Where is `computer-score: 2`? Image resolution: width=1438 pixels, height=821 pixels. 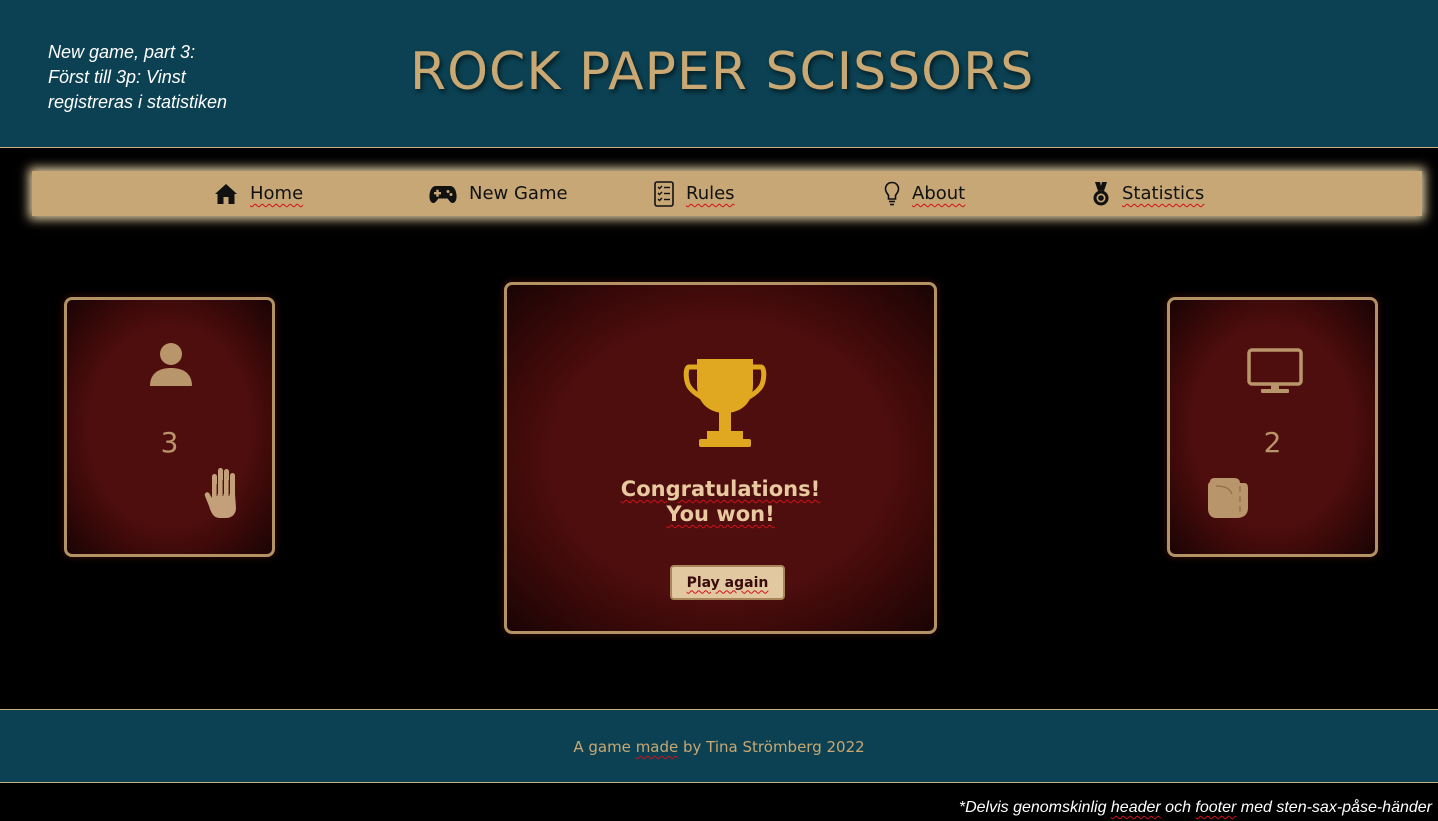 computer-score: 2 is located at coordinates (1272, 442).